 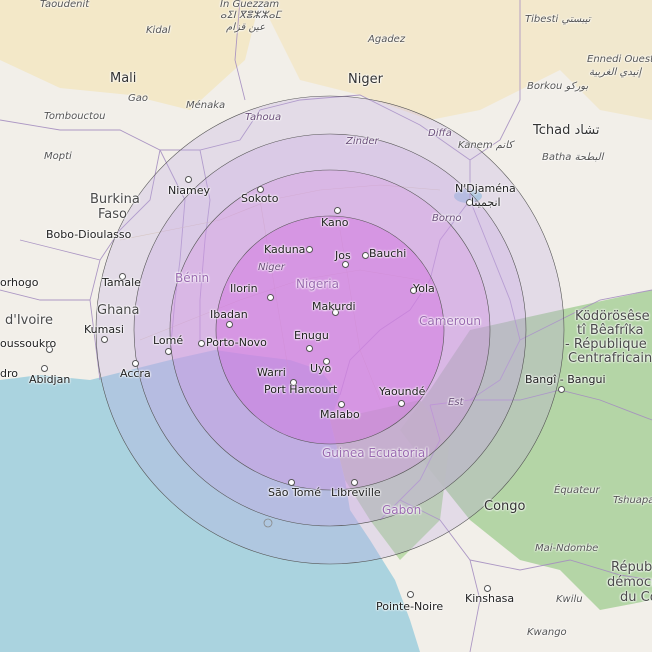 What do you see at coordinates (58, 156) in the screenshot?
I see `label-mopti: Mopti` at bounding box center [58, 156].